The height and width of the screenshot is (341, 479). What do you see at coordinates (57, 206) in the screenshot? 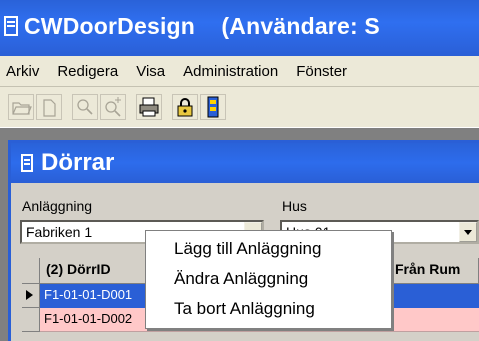
I see `anlaggning-label: Anläggning` at bounding box center [57, 206].